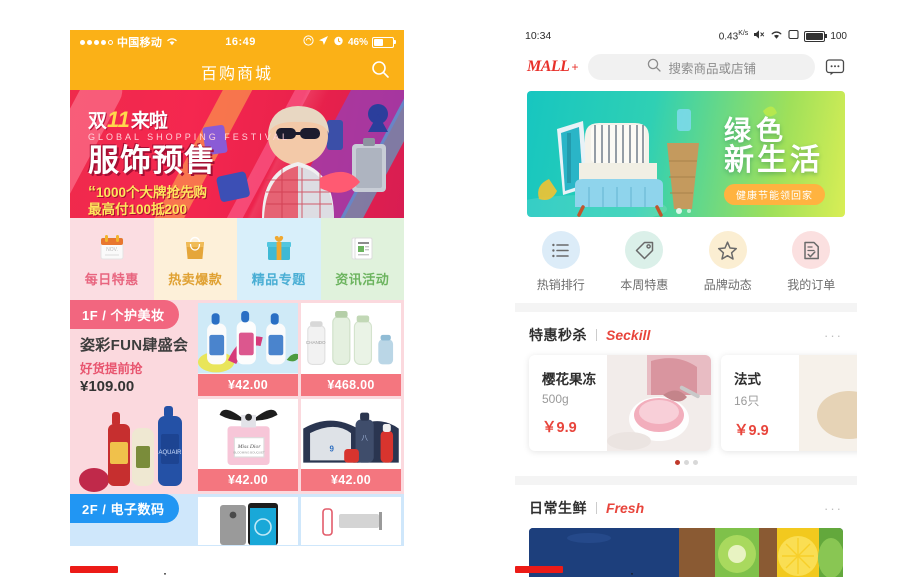 The height and width of the screenshot is (577, 916). Describe the element at coordinates (140, 43) in the screenshot. I see `carrier-label: 中国移动` at that location.